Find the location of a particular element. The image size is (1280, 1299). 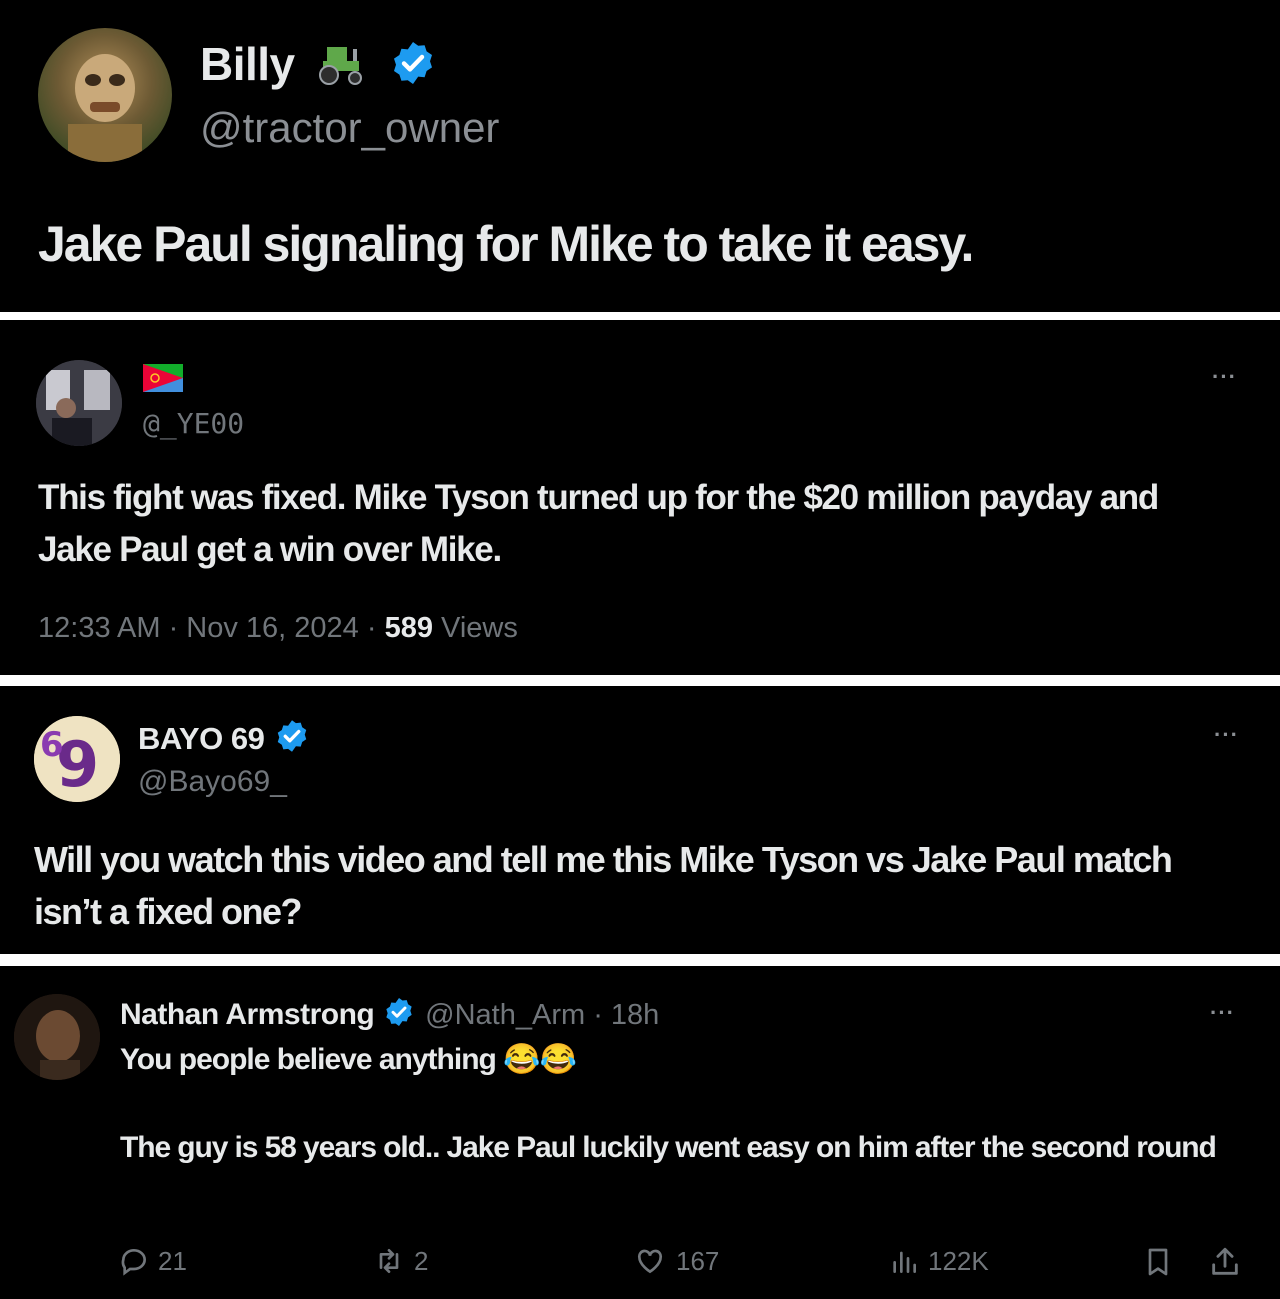

timestamp: 12:33 AM · Nov 16, 2024 · is located at coordinates (211, 628).